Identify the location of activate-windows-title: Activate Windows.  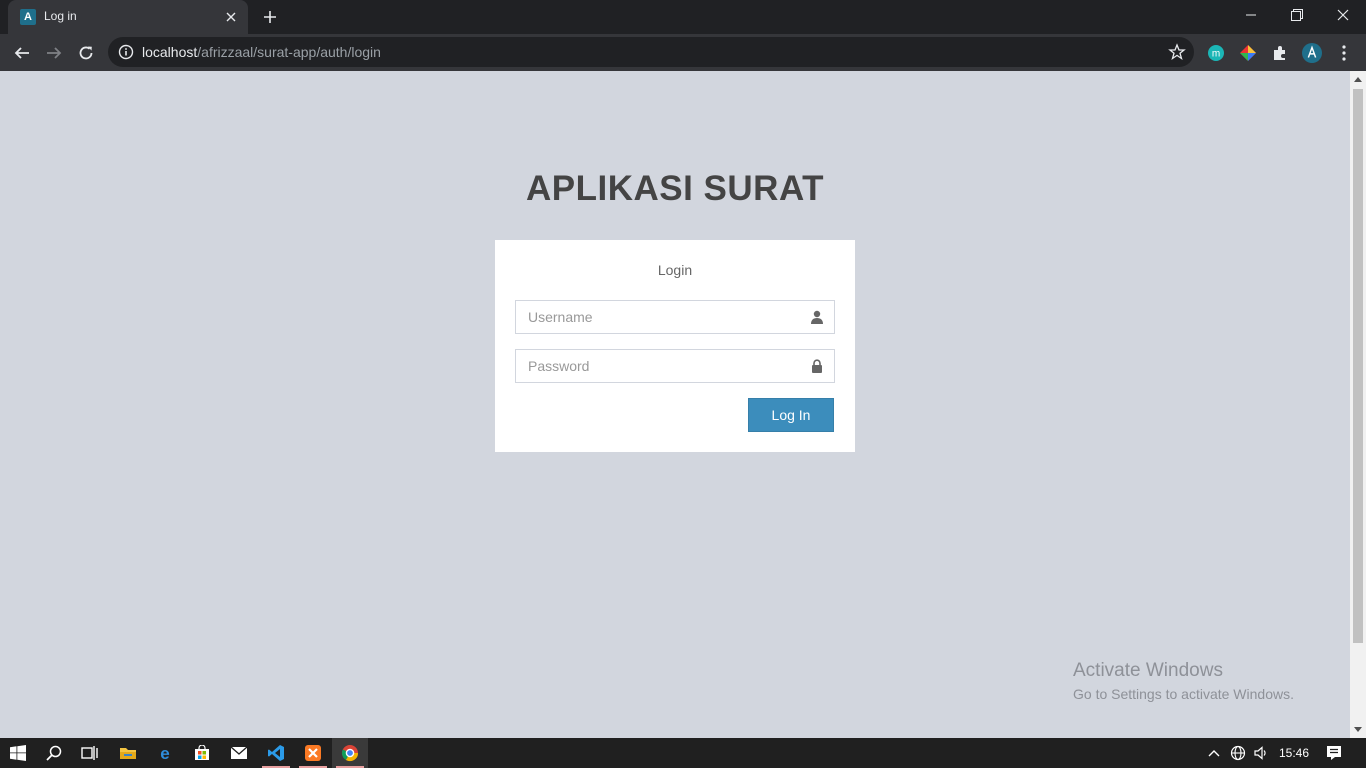
(1148, 670).